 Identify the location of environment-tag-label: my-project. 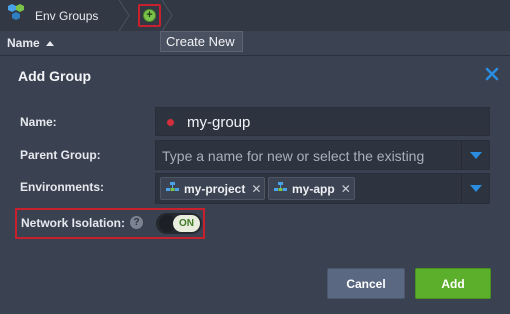
(215, 188).